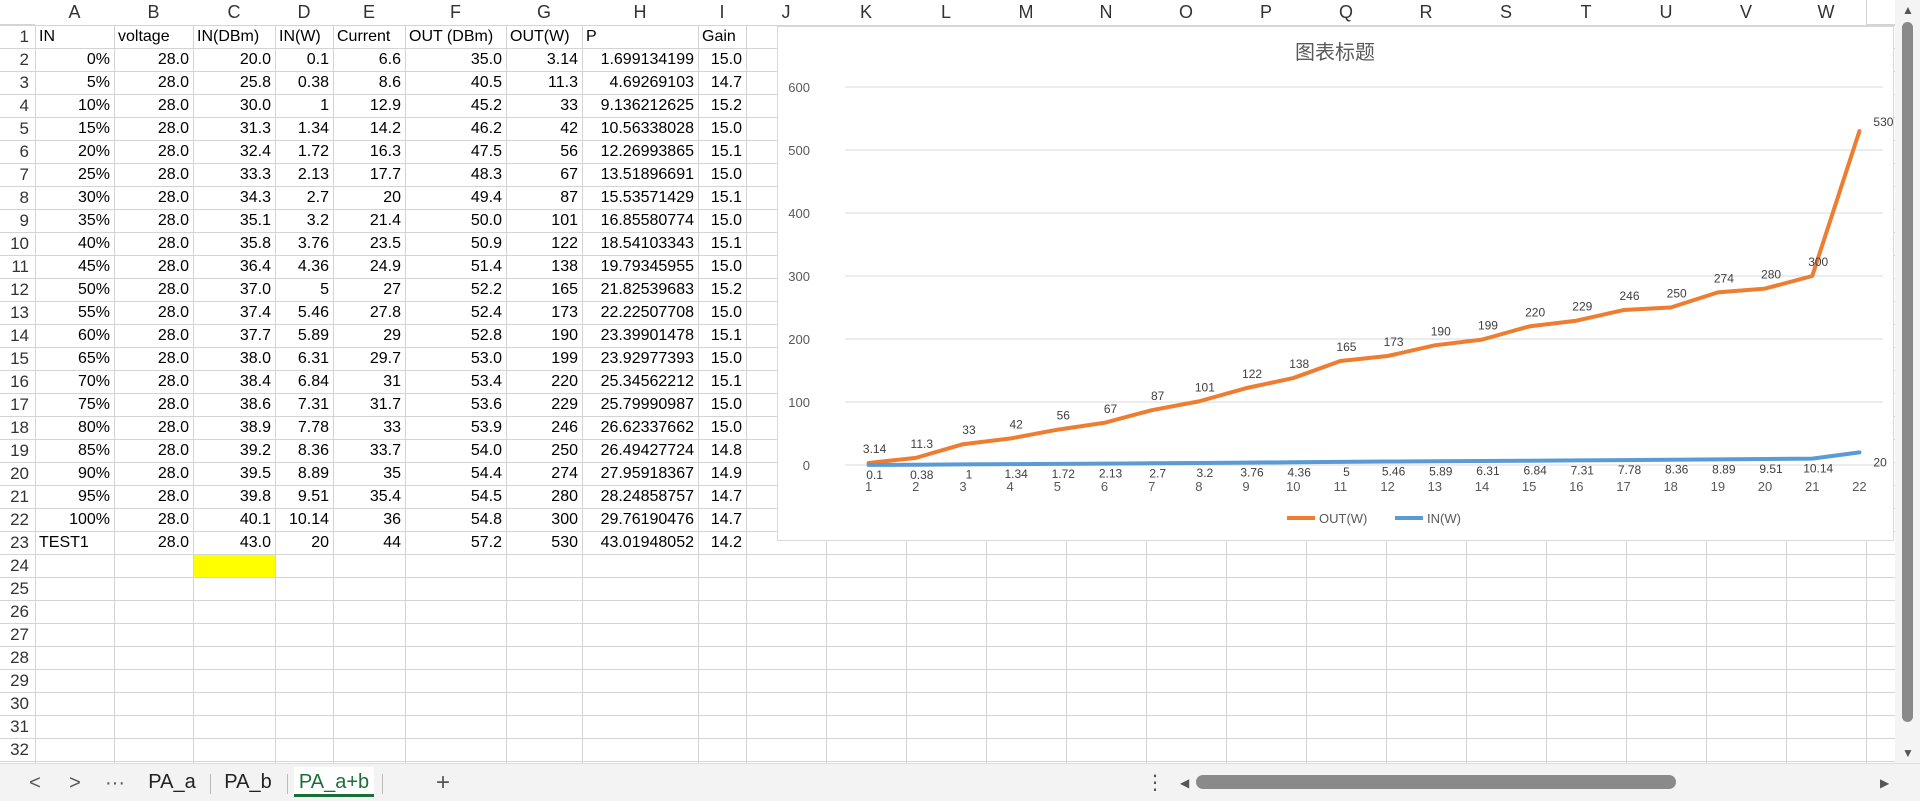 Image resolution: width=1920 pixels, height=801 pixels. I want to click on data-cell: 21.4, so click(369, 220).